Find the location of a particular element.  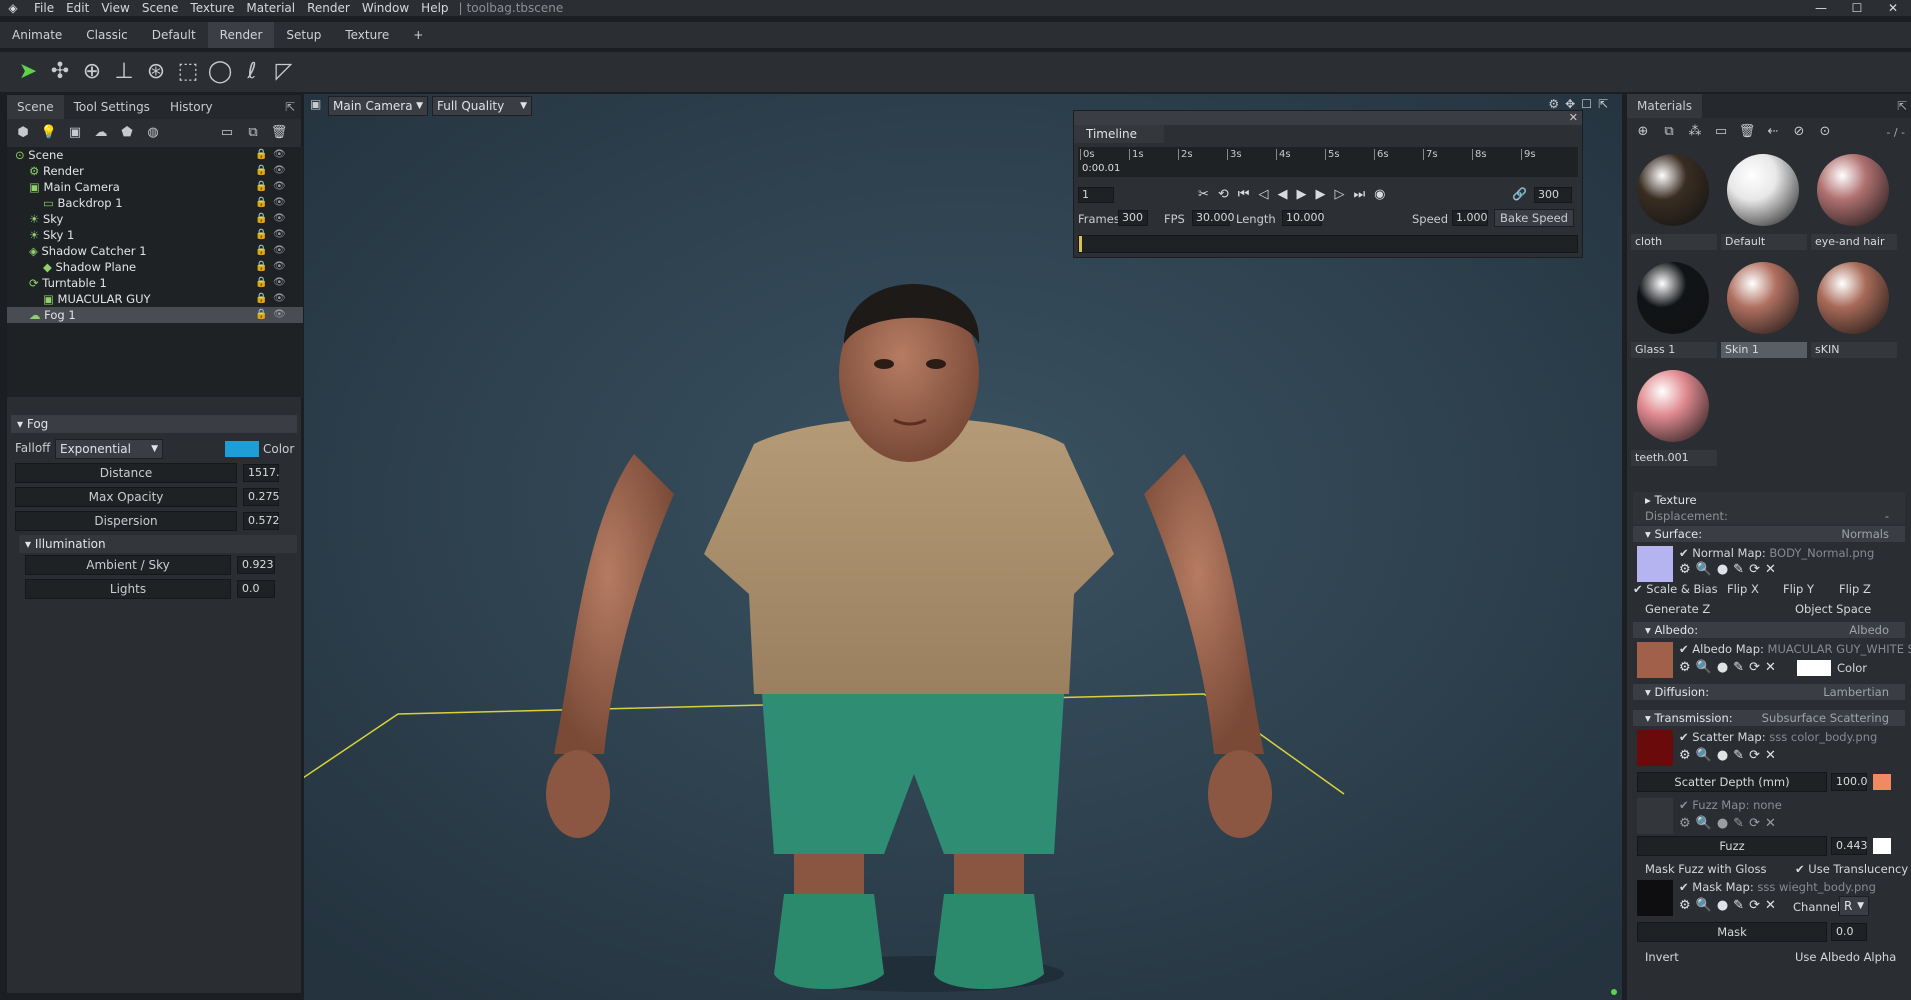

add-object-icon: ⬢ is located at coordinates (23, 133).